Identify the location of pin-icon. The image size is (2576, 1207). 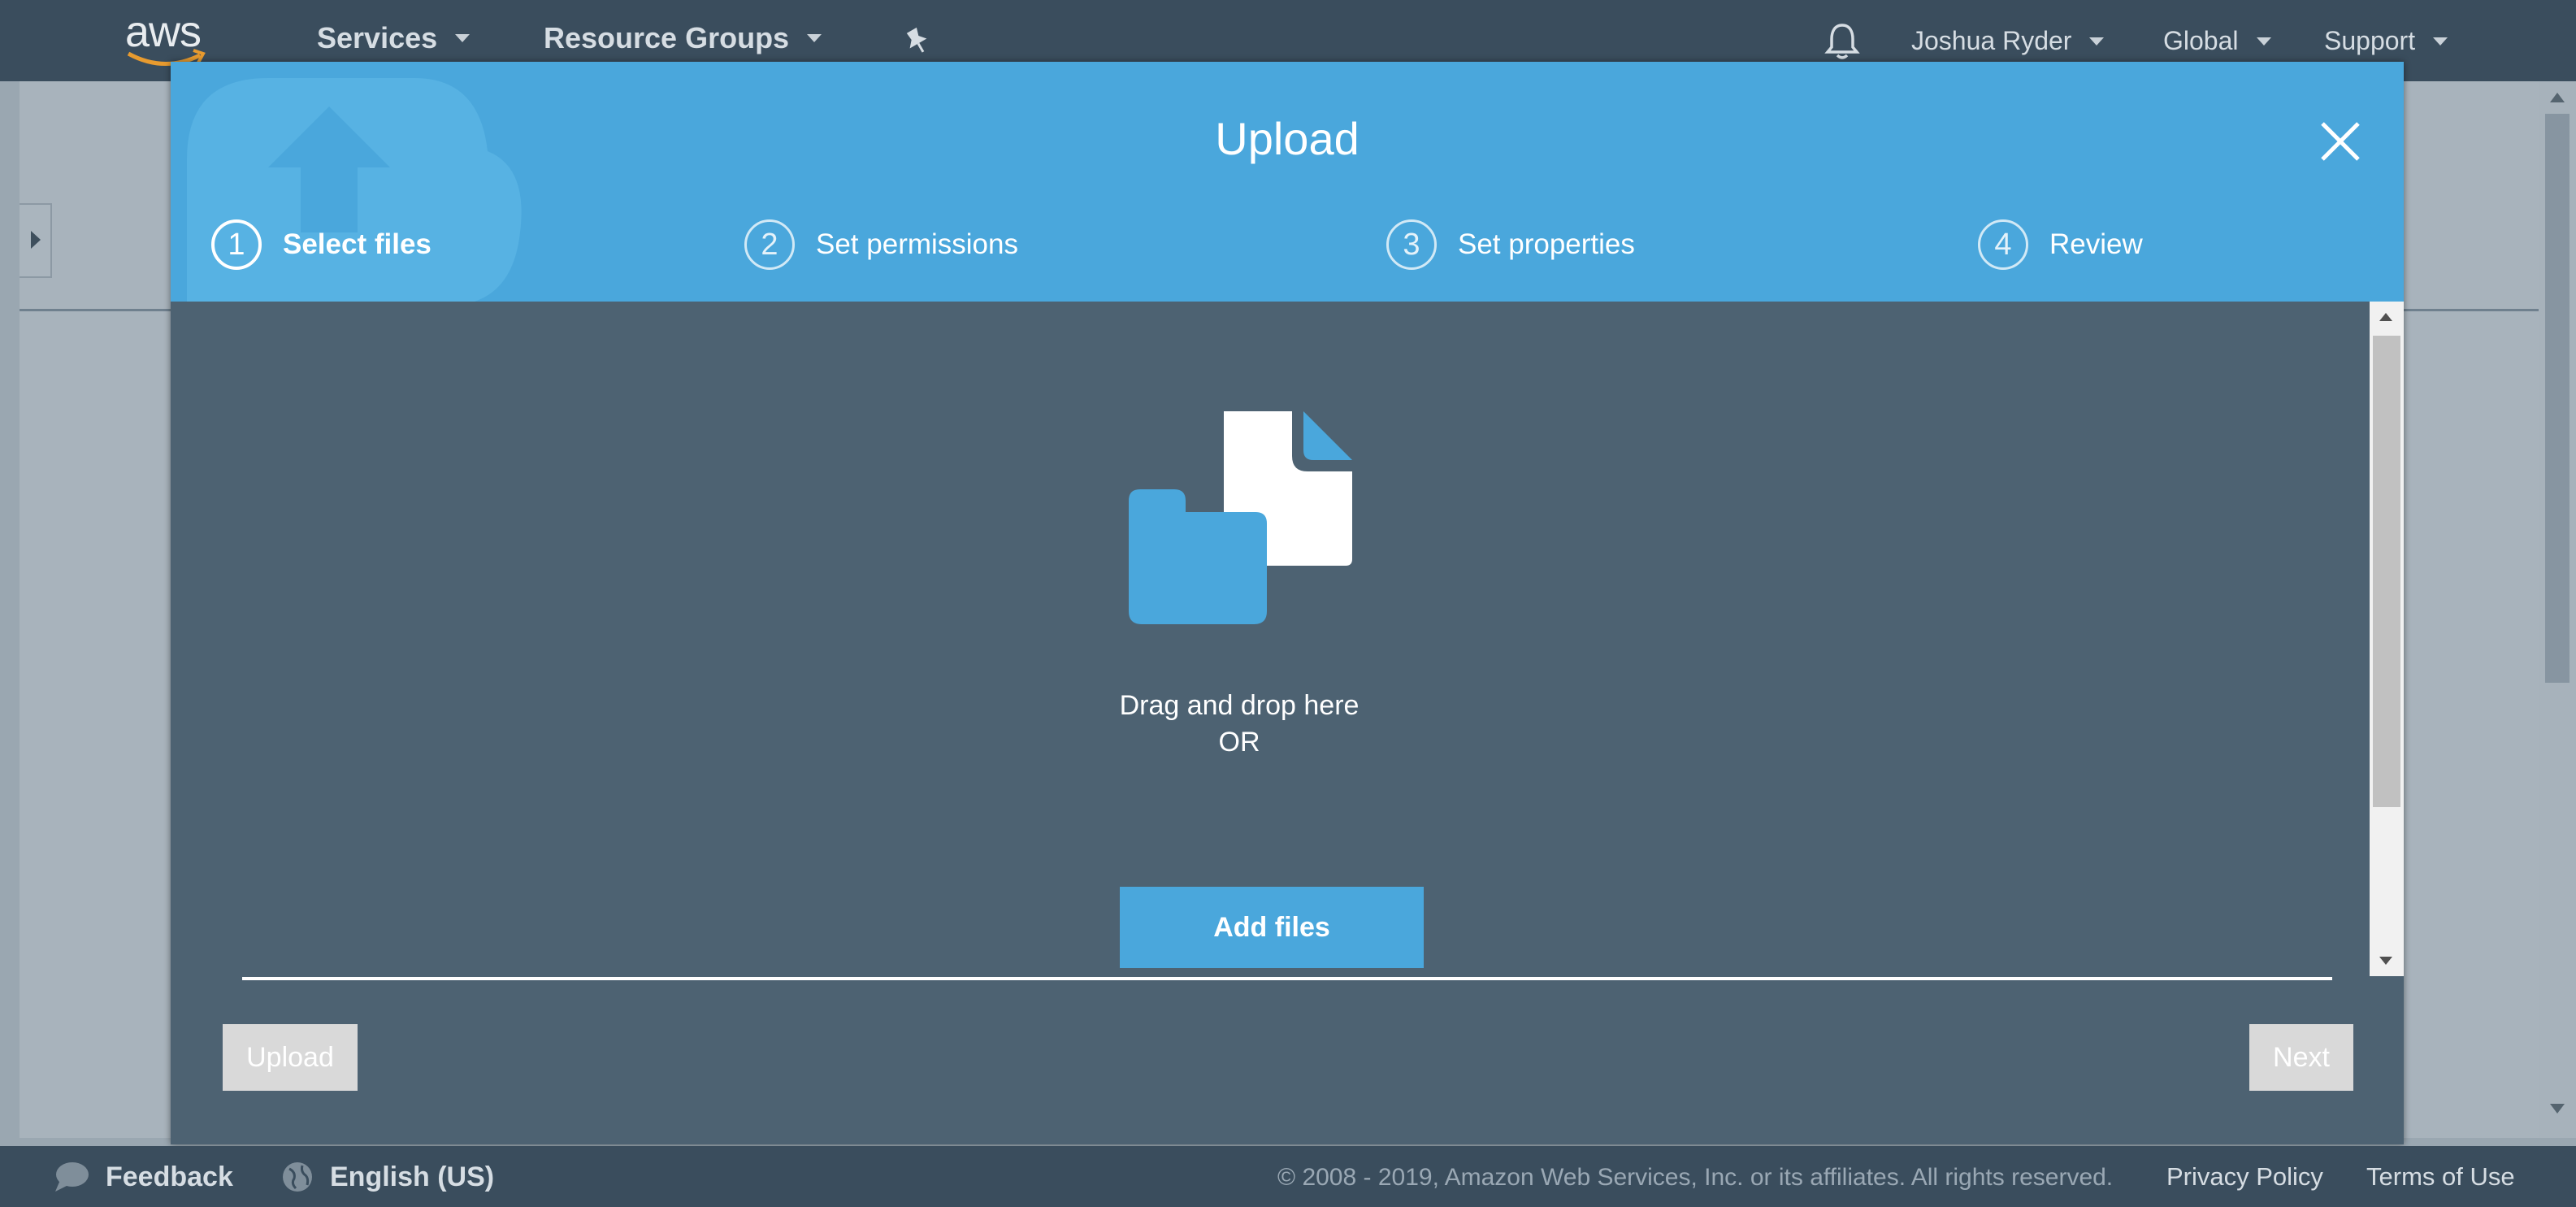
(916, 43).